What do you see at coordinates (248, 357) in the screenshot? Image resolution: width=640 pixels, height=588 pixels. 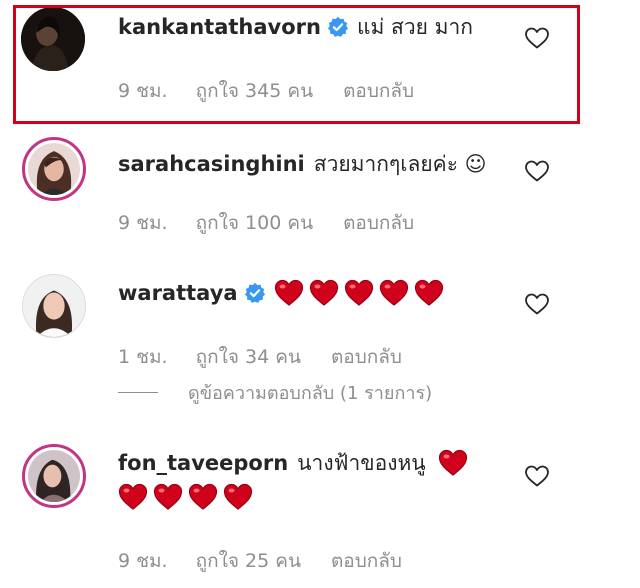 I see `likes-count: ถูกใจ 34 คน` at bounding box center [248, 357].